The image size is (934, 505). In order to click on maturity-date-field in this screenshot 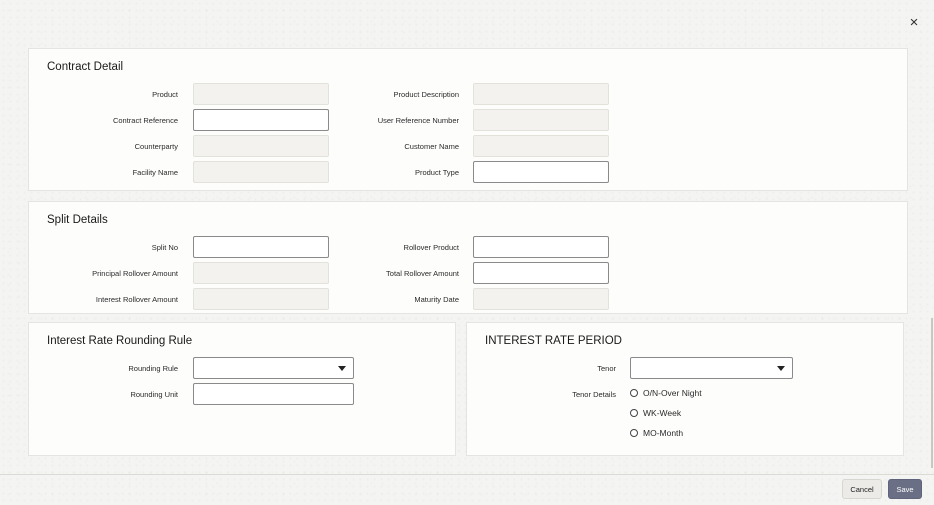, I will do `click(541, 299)`.